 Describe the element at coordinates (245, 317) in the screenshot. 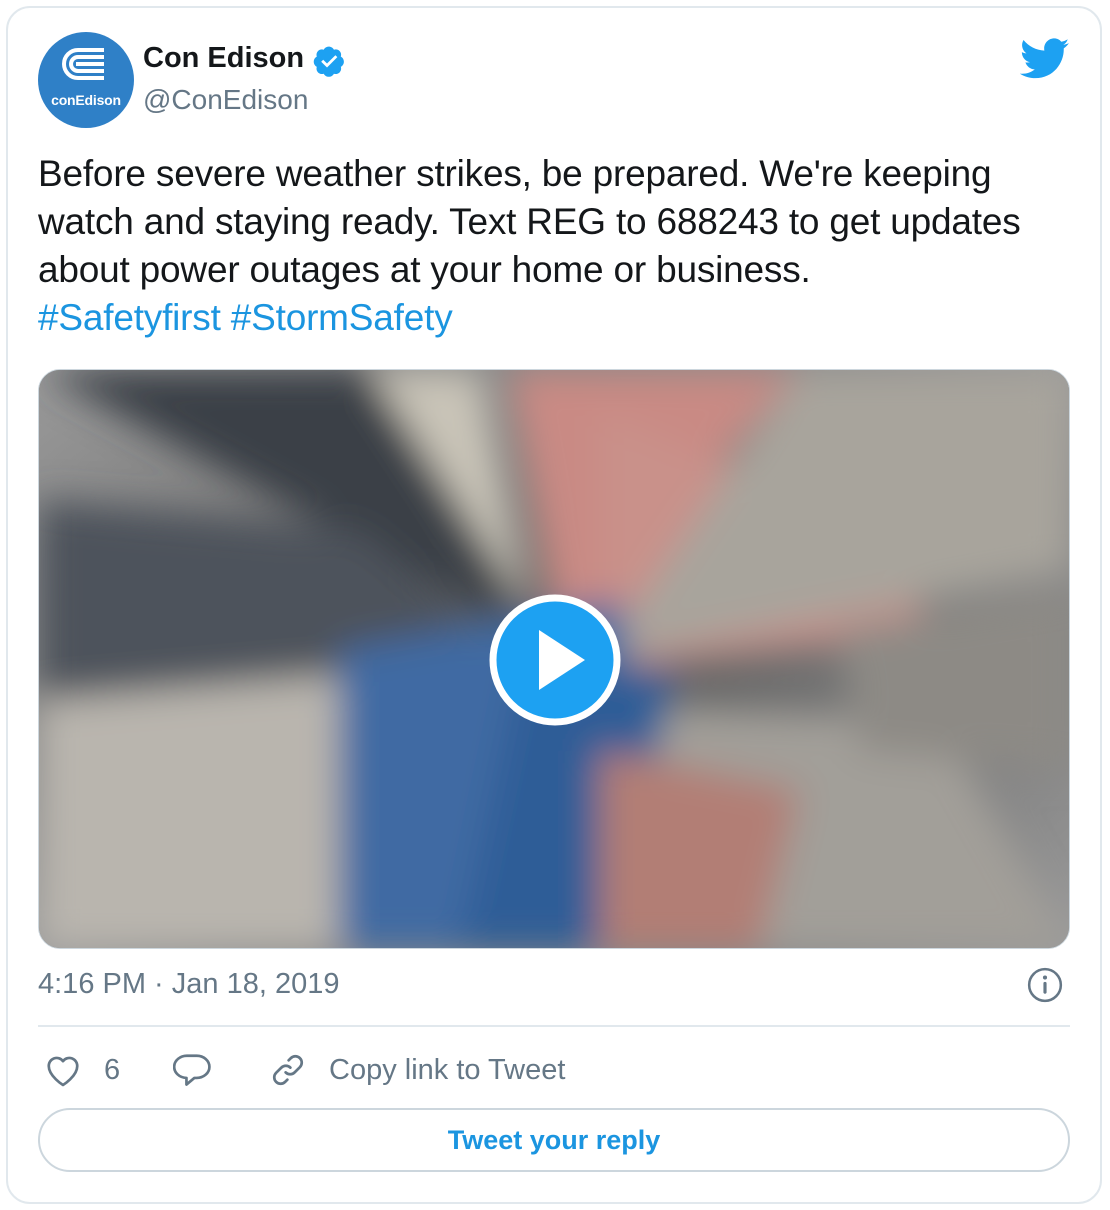

I see `tweet-hashtags: #Safetyfirst #StormSafety` at that location.